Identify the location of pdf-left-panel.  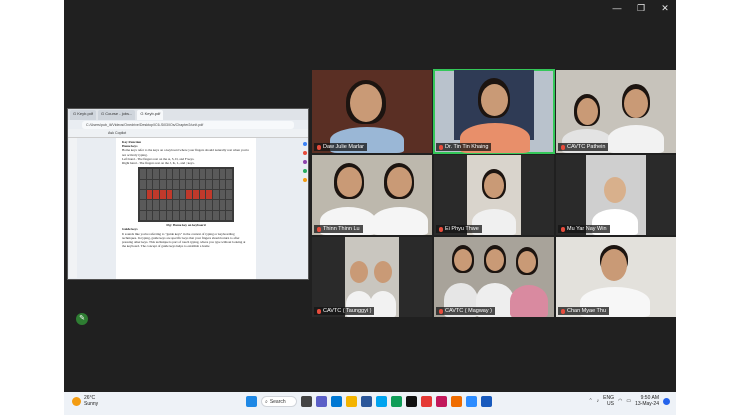
(73, 208).